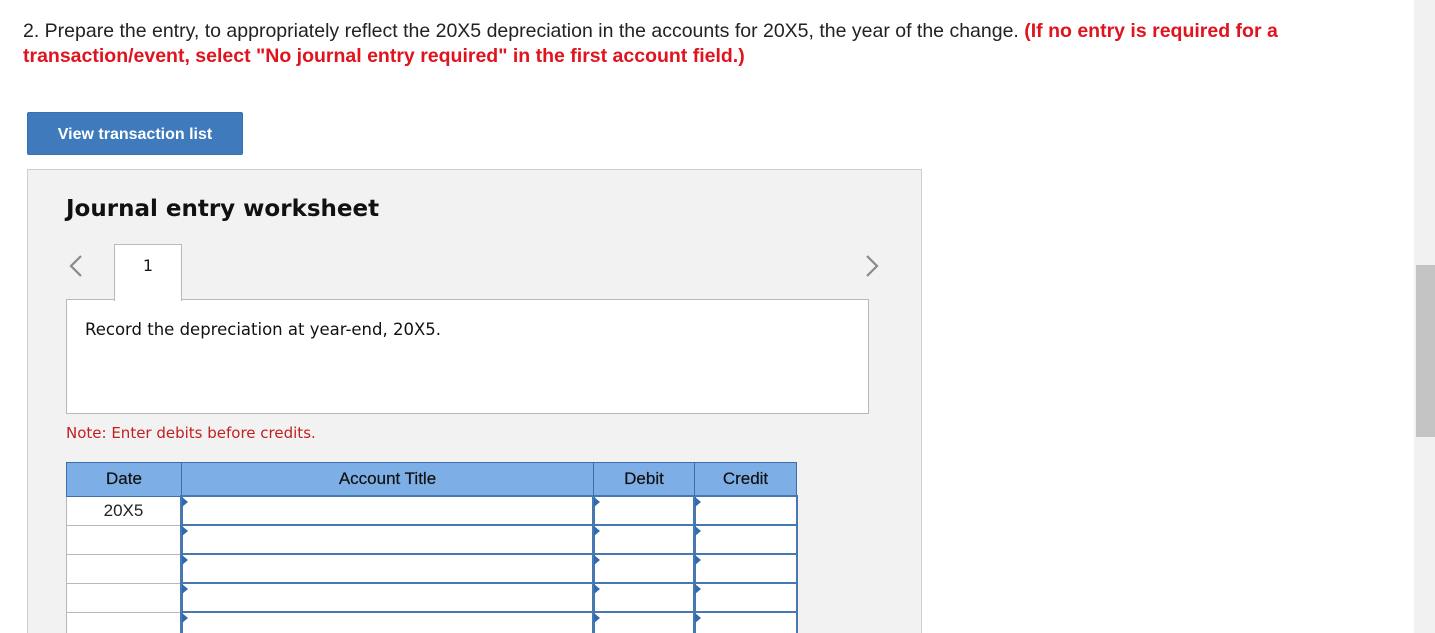 The height and width of the screenshot is (633, 1435). I want to click on vertical-scrollbar, so click(1424, 316).